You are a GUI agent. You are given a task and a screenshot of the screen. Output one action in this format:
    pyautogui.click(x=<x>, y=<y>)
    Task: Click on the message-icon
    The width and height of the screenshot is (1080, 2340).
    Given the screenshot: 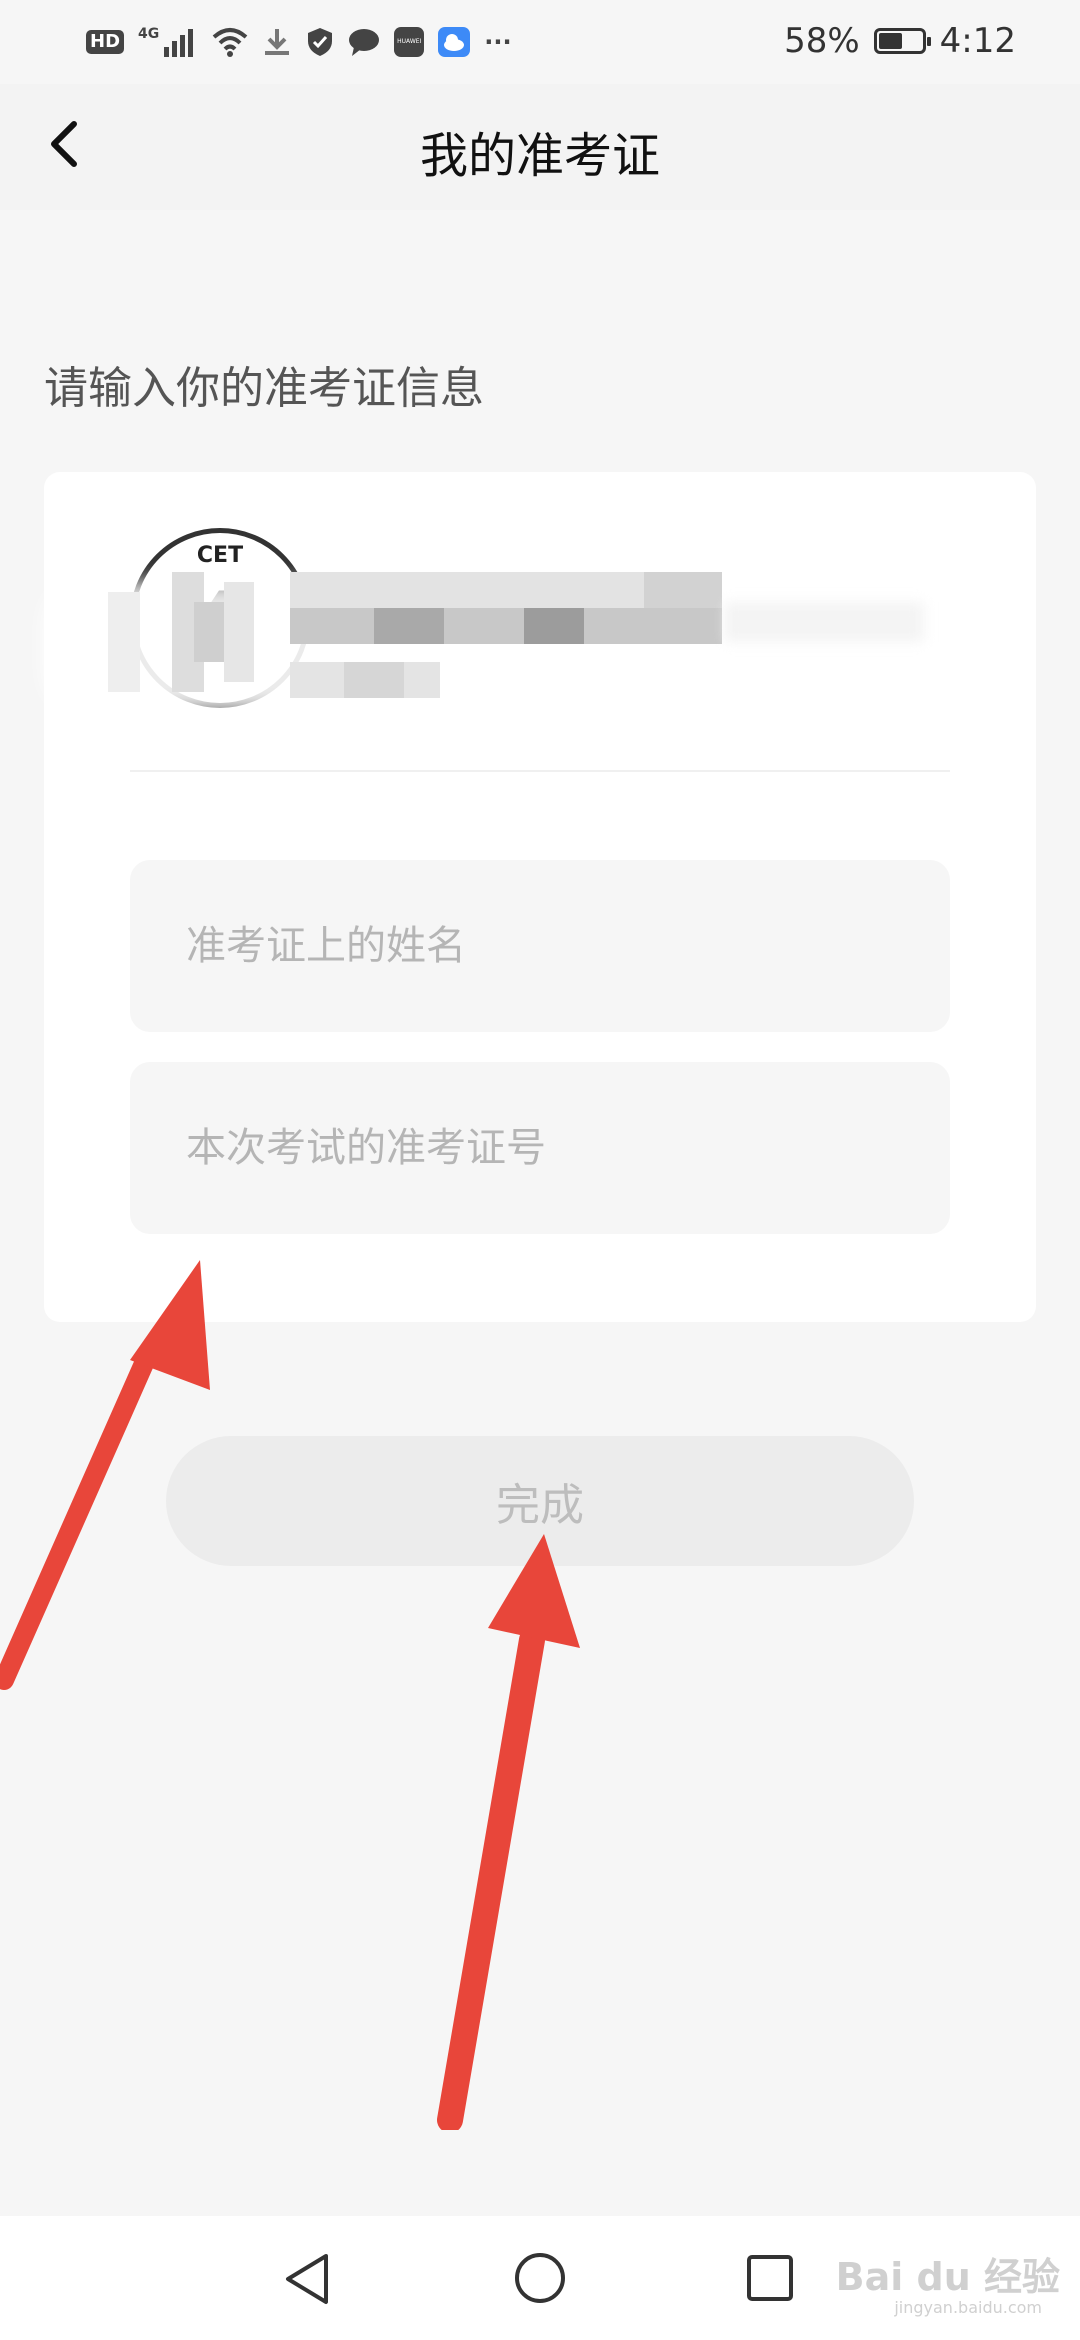 What is the action you would take?
    pyautogui.click(x=364, y=42)
    